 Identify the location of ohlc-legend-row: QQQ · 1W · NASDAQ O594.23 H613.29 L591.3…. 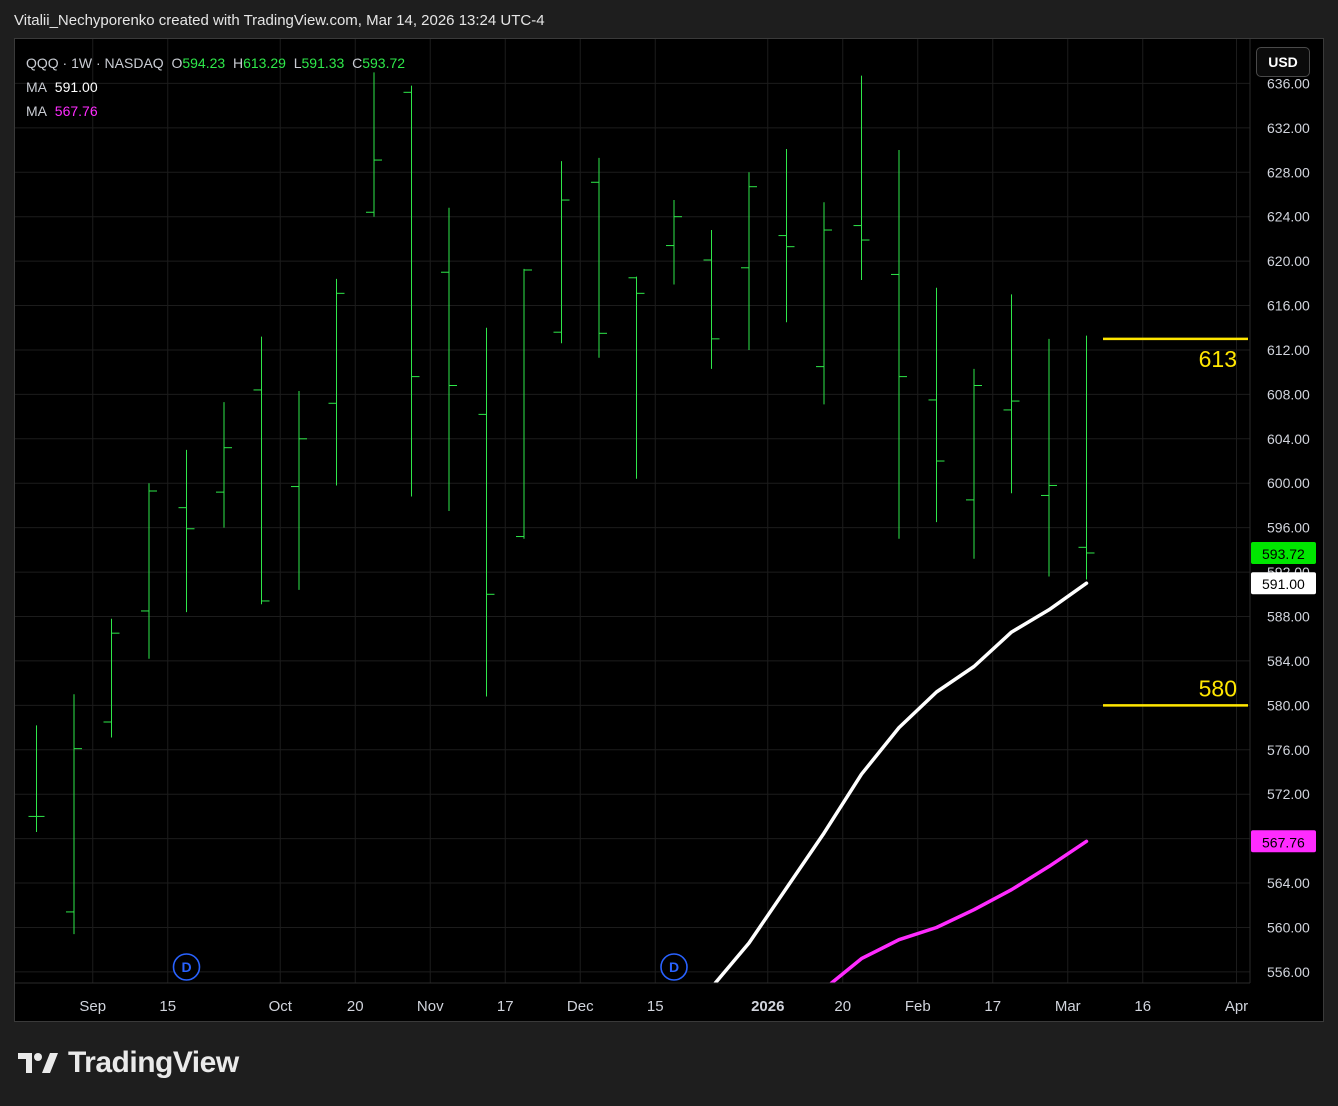
(215, 63).